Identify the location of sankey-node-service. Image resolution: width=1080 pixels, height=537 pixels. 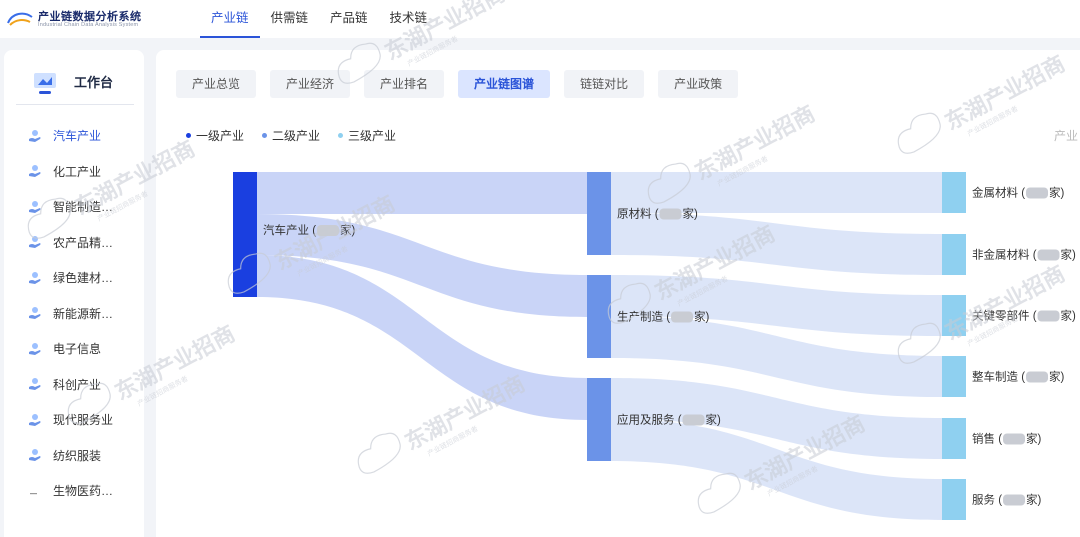
(954, 499).